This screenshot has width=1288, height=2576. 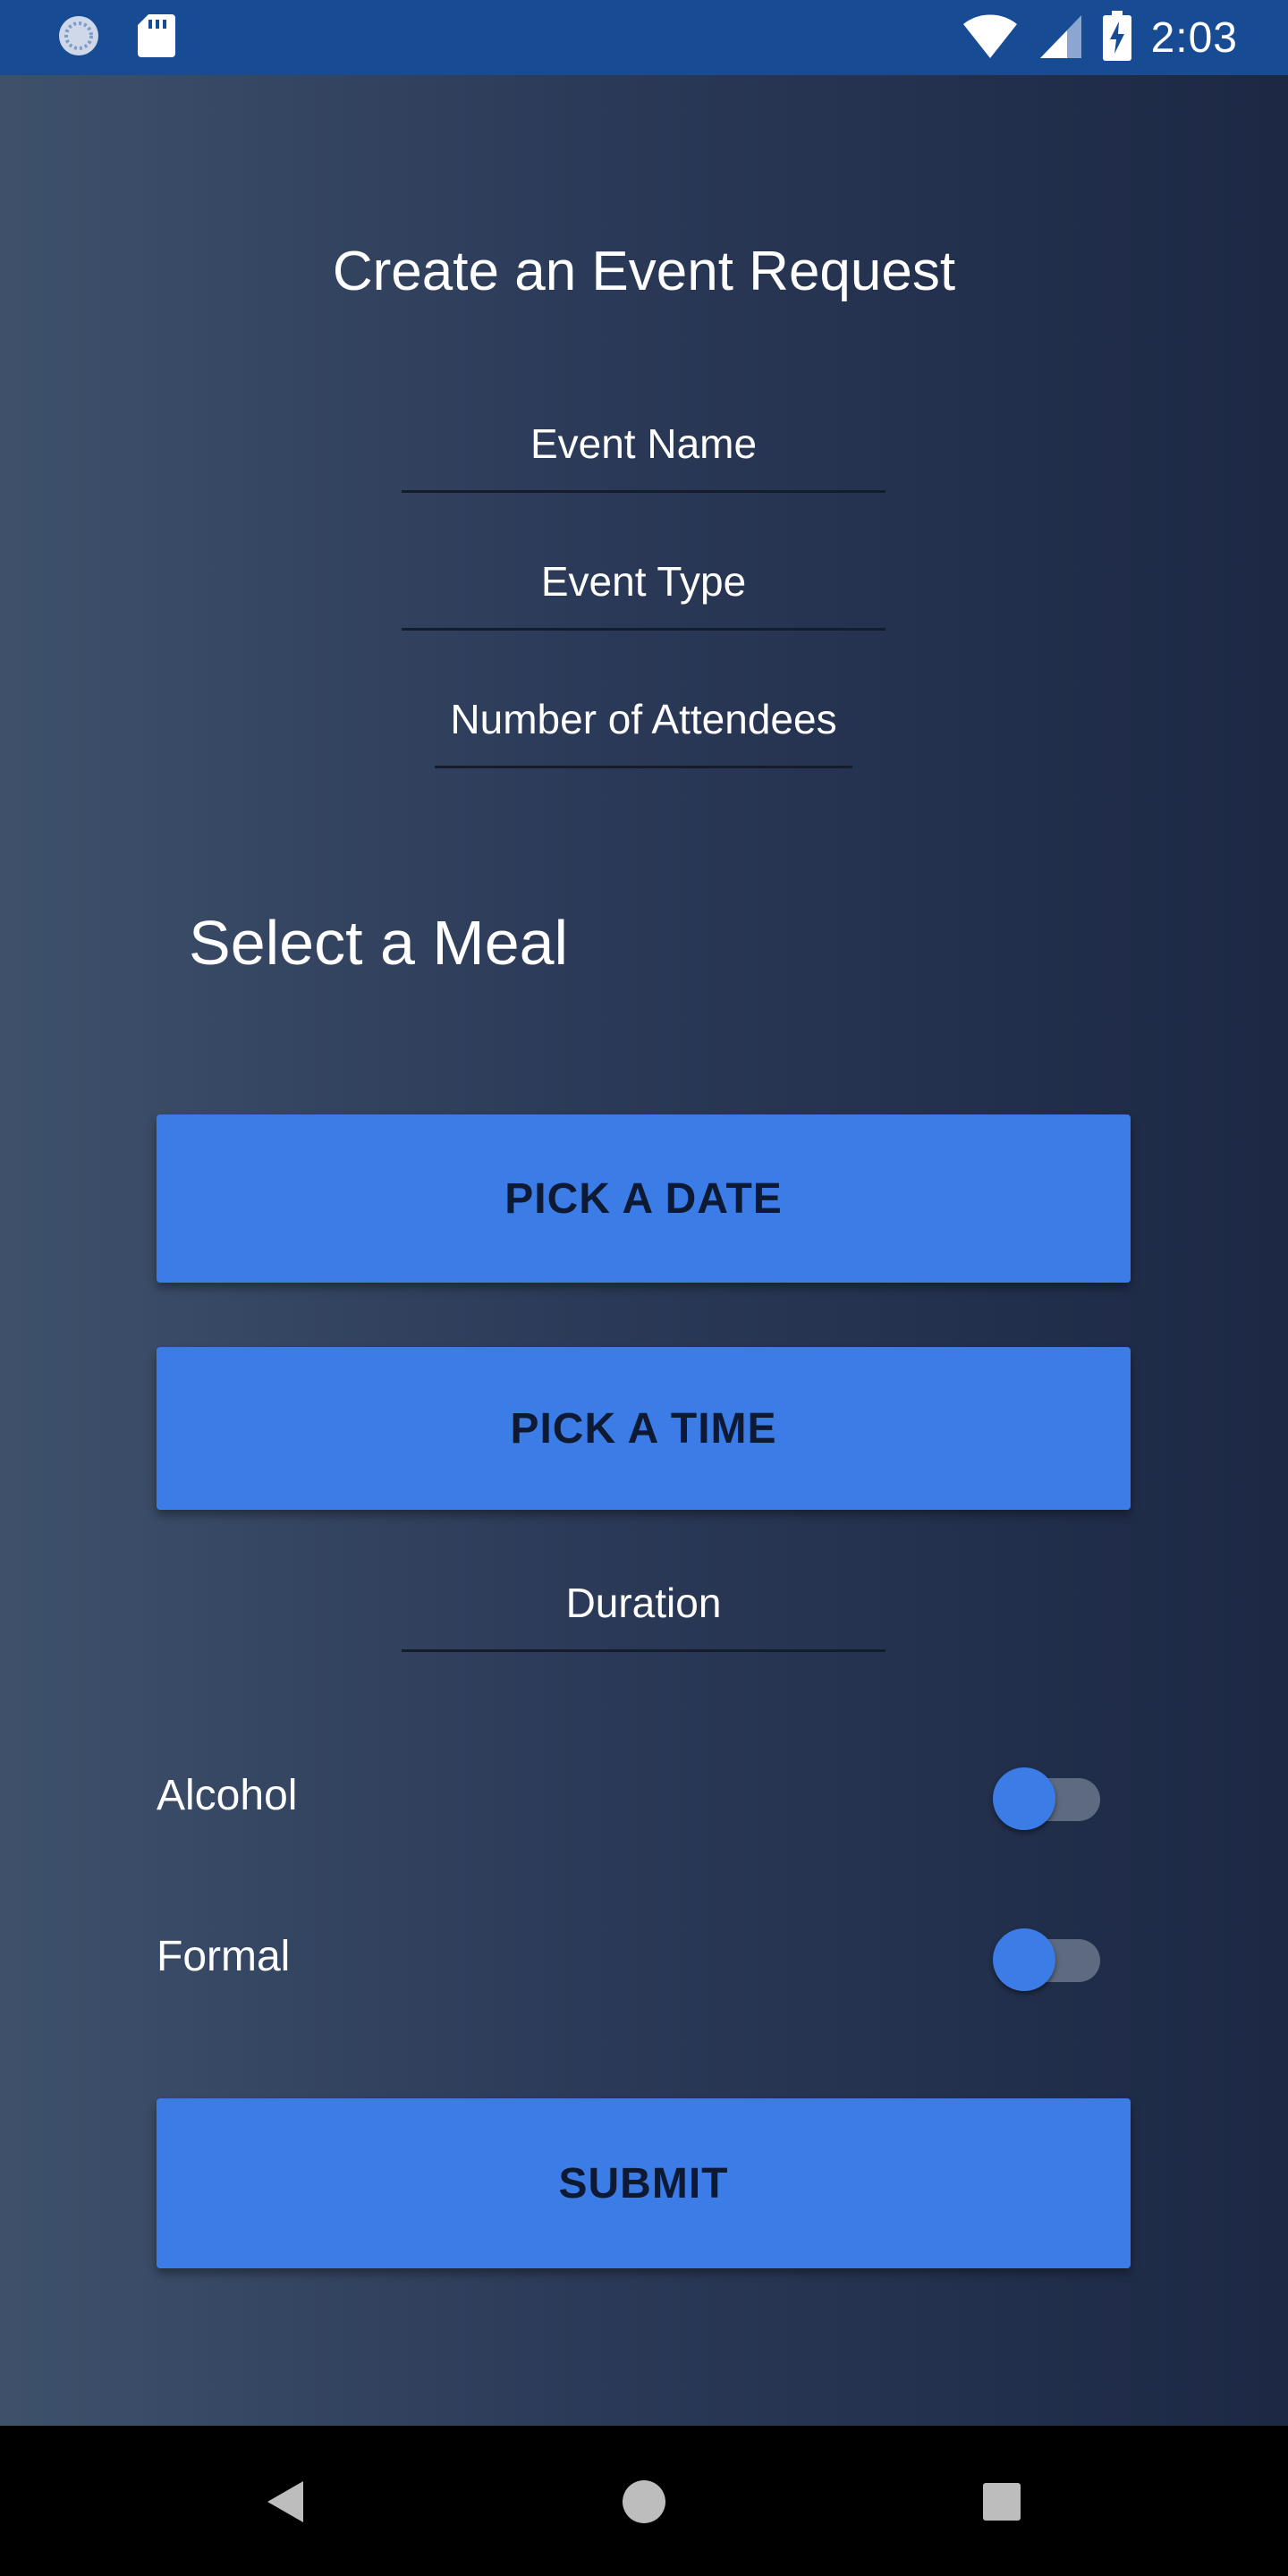 I want to click on formal-label: Formal, so click(x=224, y=1956).